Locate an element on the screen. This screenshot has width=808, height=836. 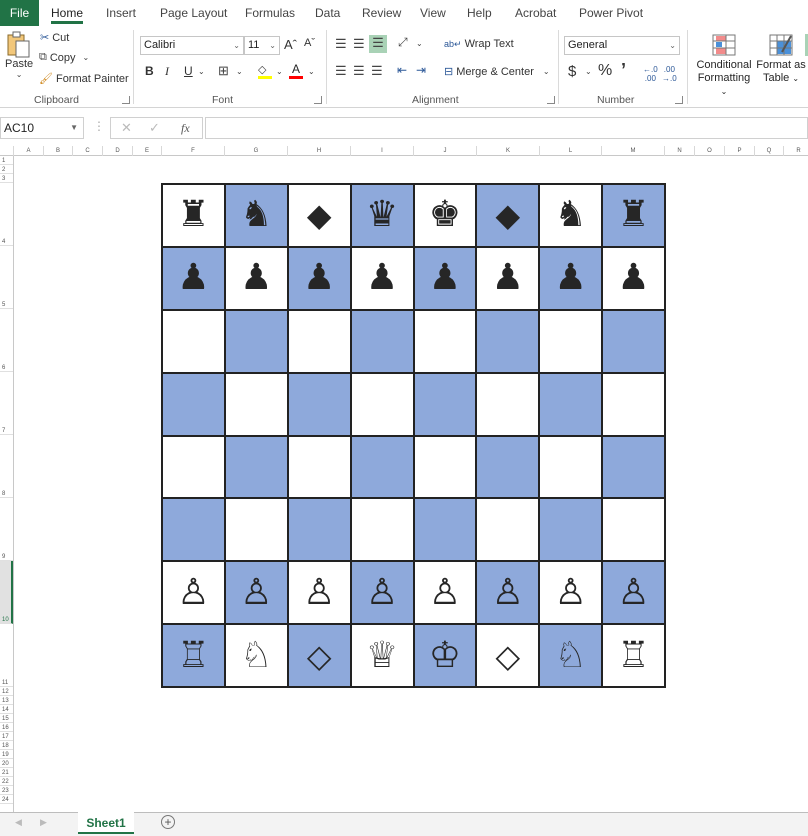
increase-decimal-icon: ←.0.00 is located at coordinates (650, 74).